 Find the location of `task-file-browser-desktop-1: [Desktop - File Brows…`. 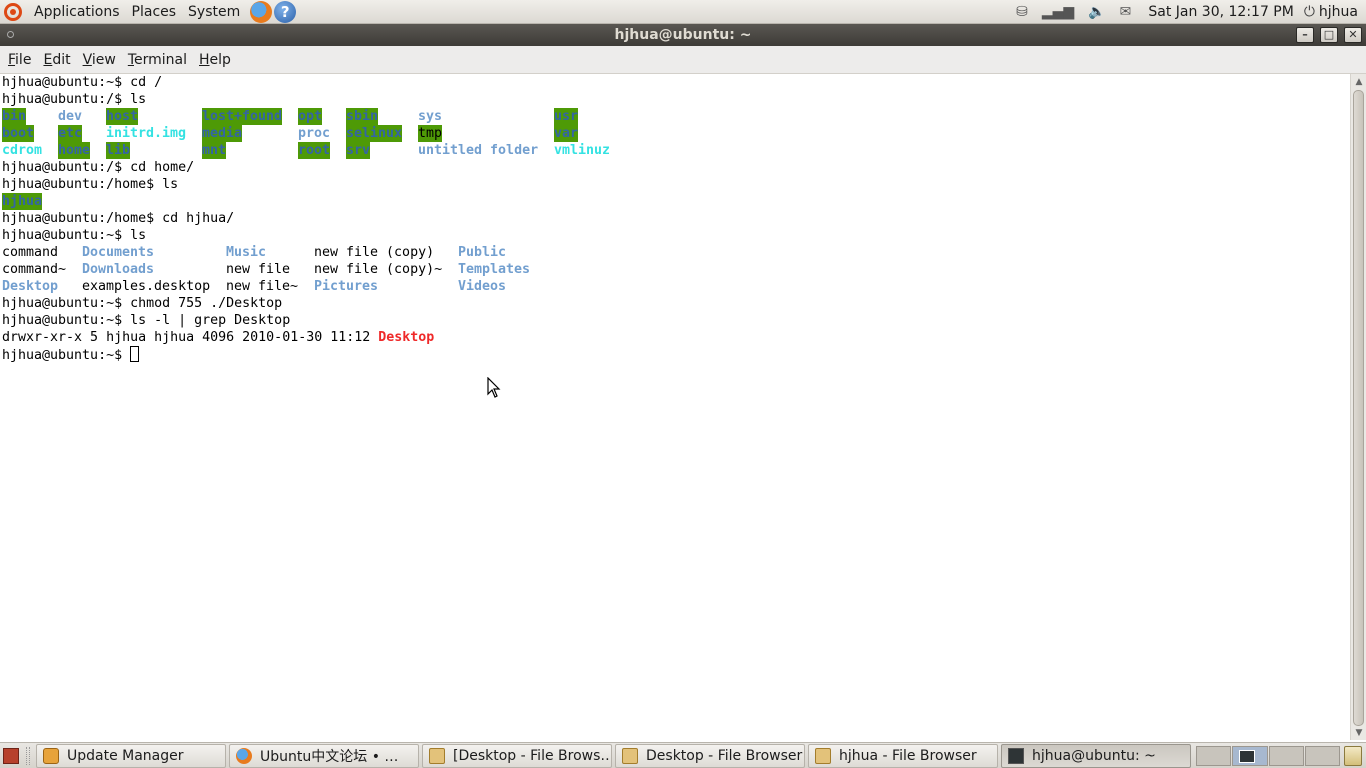

task-file-browser-desktop-1: [Desktop - File Brows… is located at coordinates (517, 756).